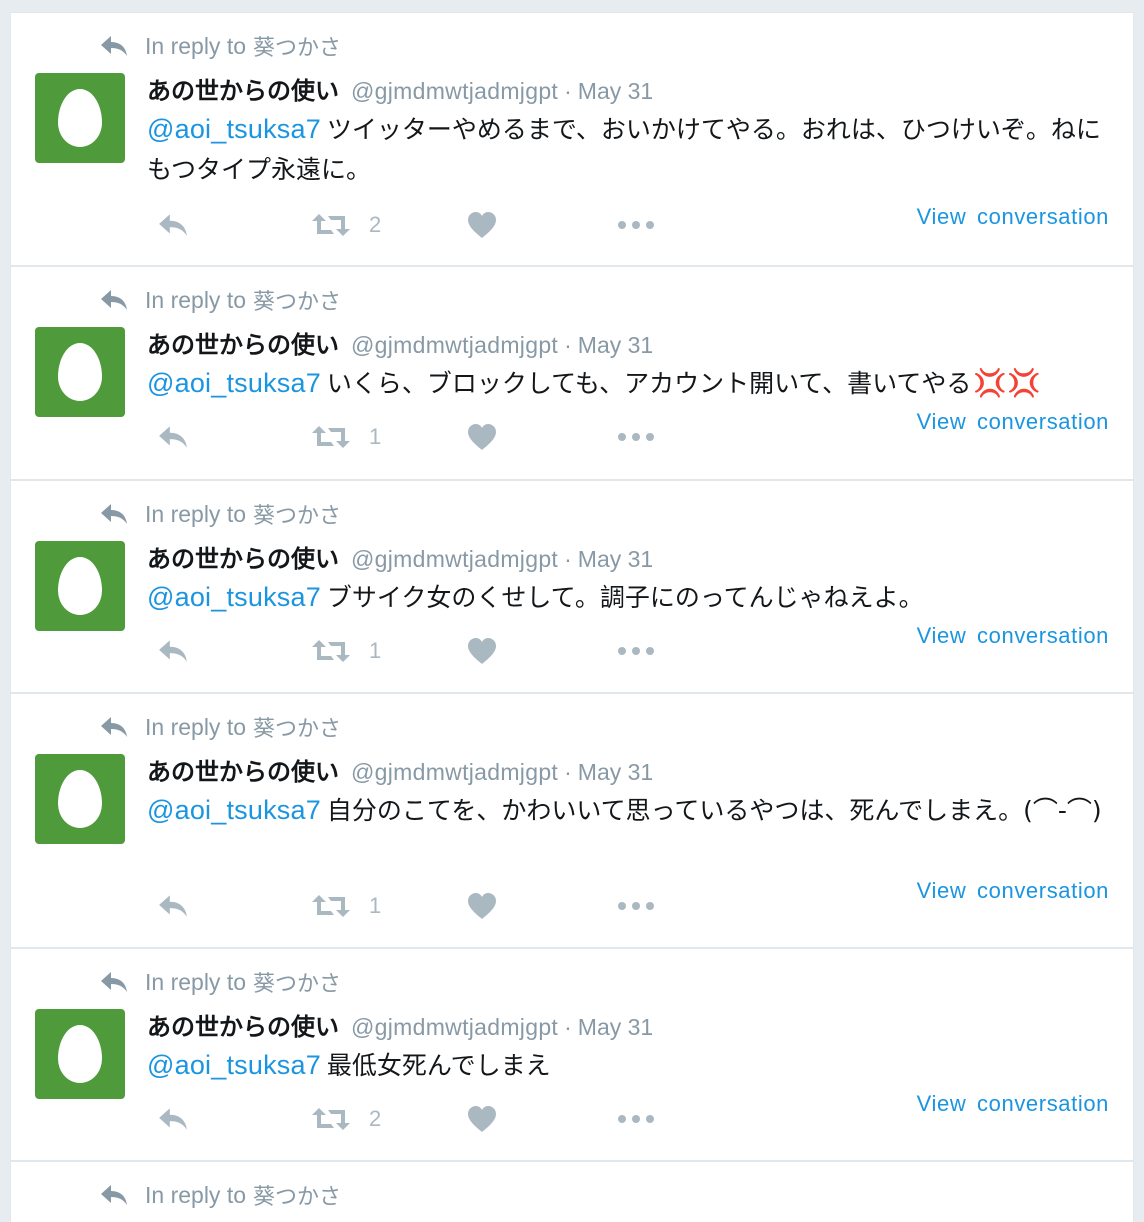  I want to click on tweet-body: ブサイク女のくせして。調子にのってんじゃねえよ。, so click(625, 597).